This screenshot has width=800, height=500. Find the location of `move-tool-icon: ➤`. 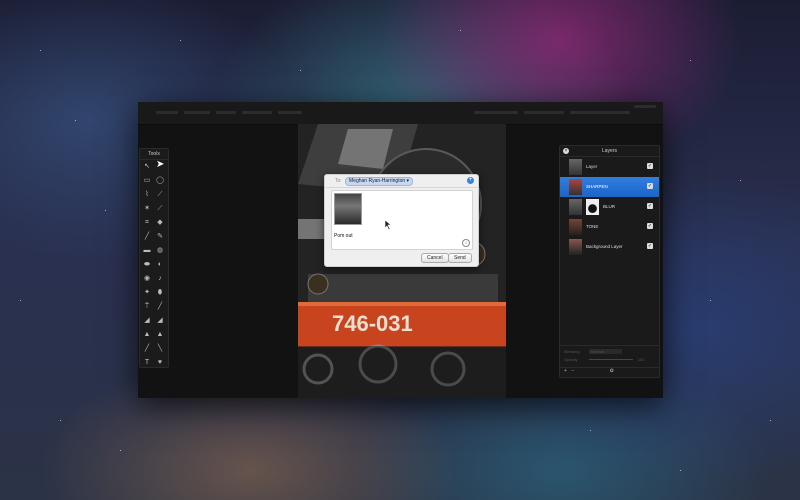

move-tool-icon: ➤ is located at coordinates (160, 165).